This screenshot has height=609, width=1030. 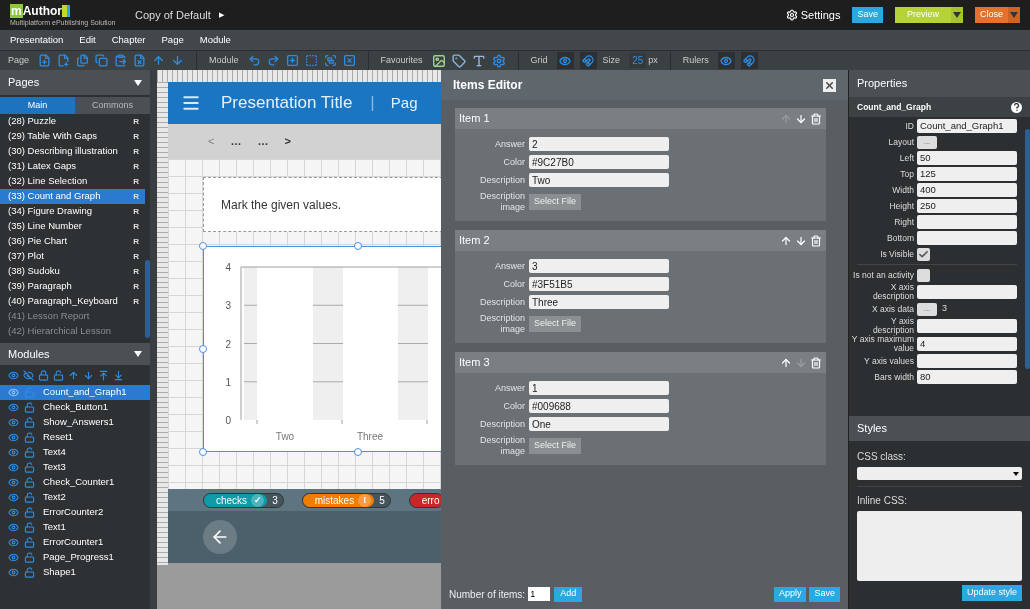 What do you see at coordinates (813, 15) in the screenshot?
I see `settings-button: Settings` at bounding box center [813, 15].